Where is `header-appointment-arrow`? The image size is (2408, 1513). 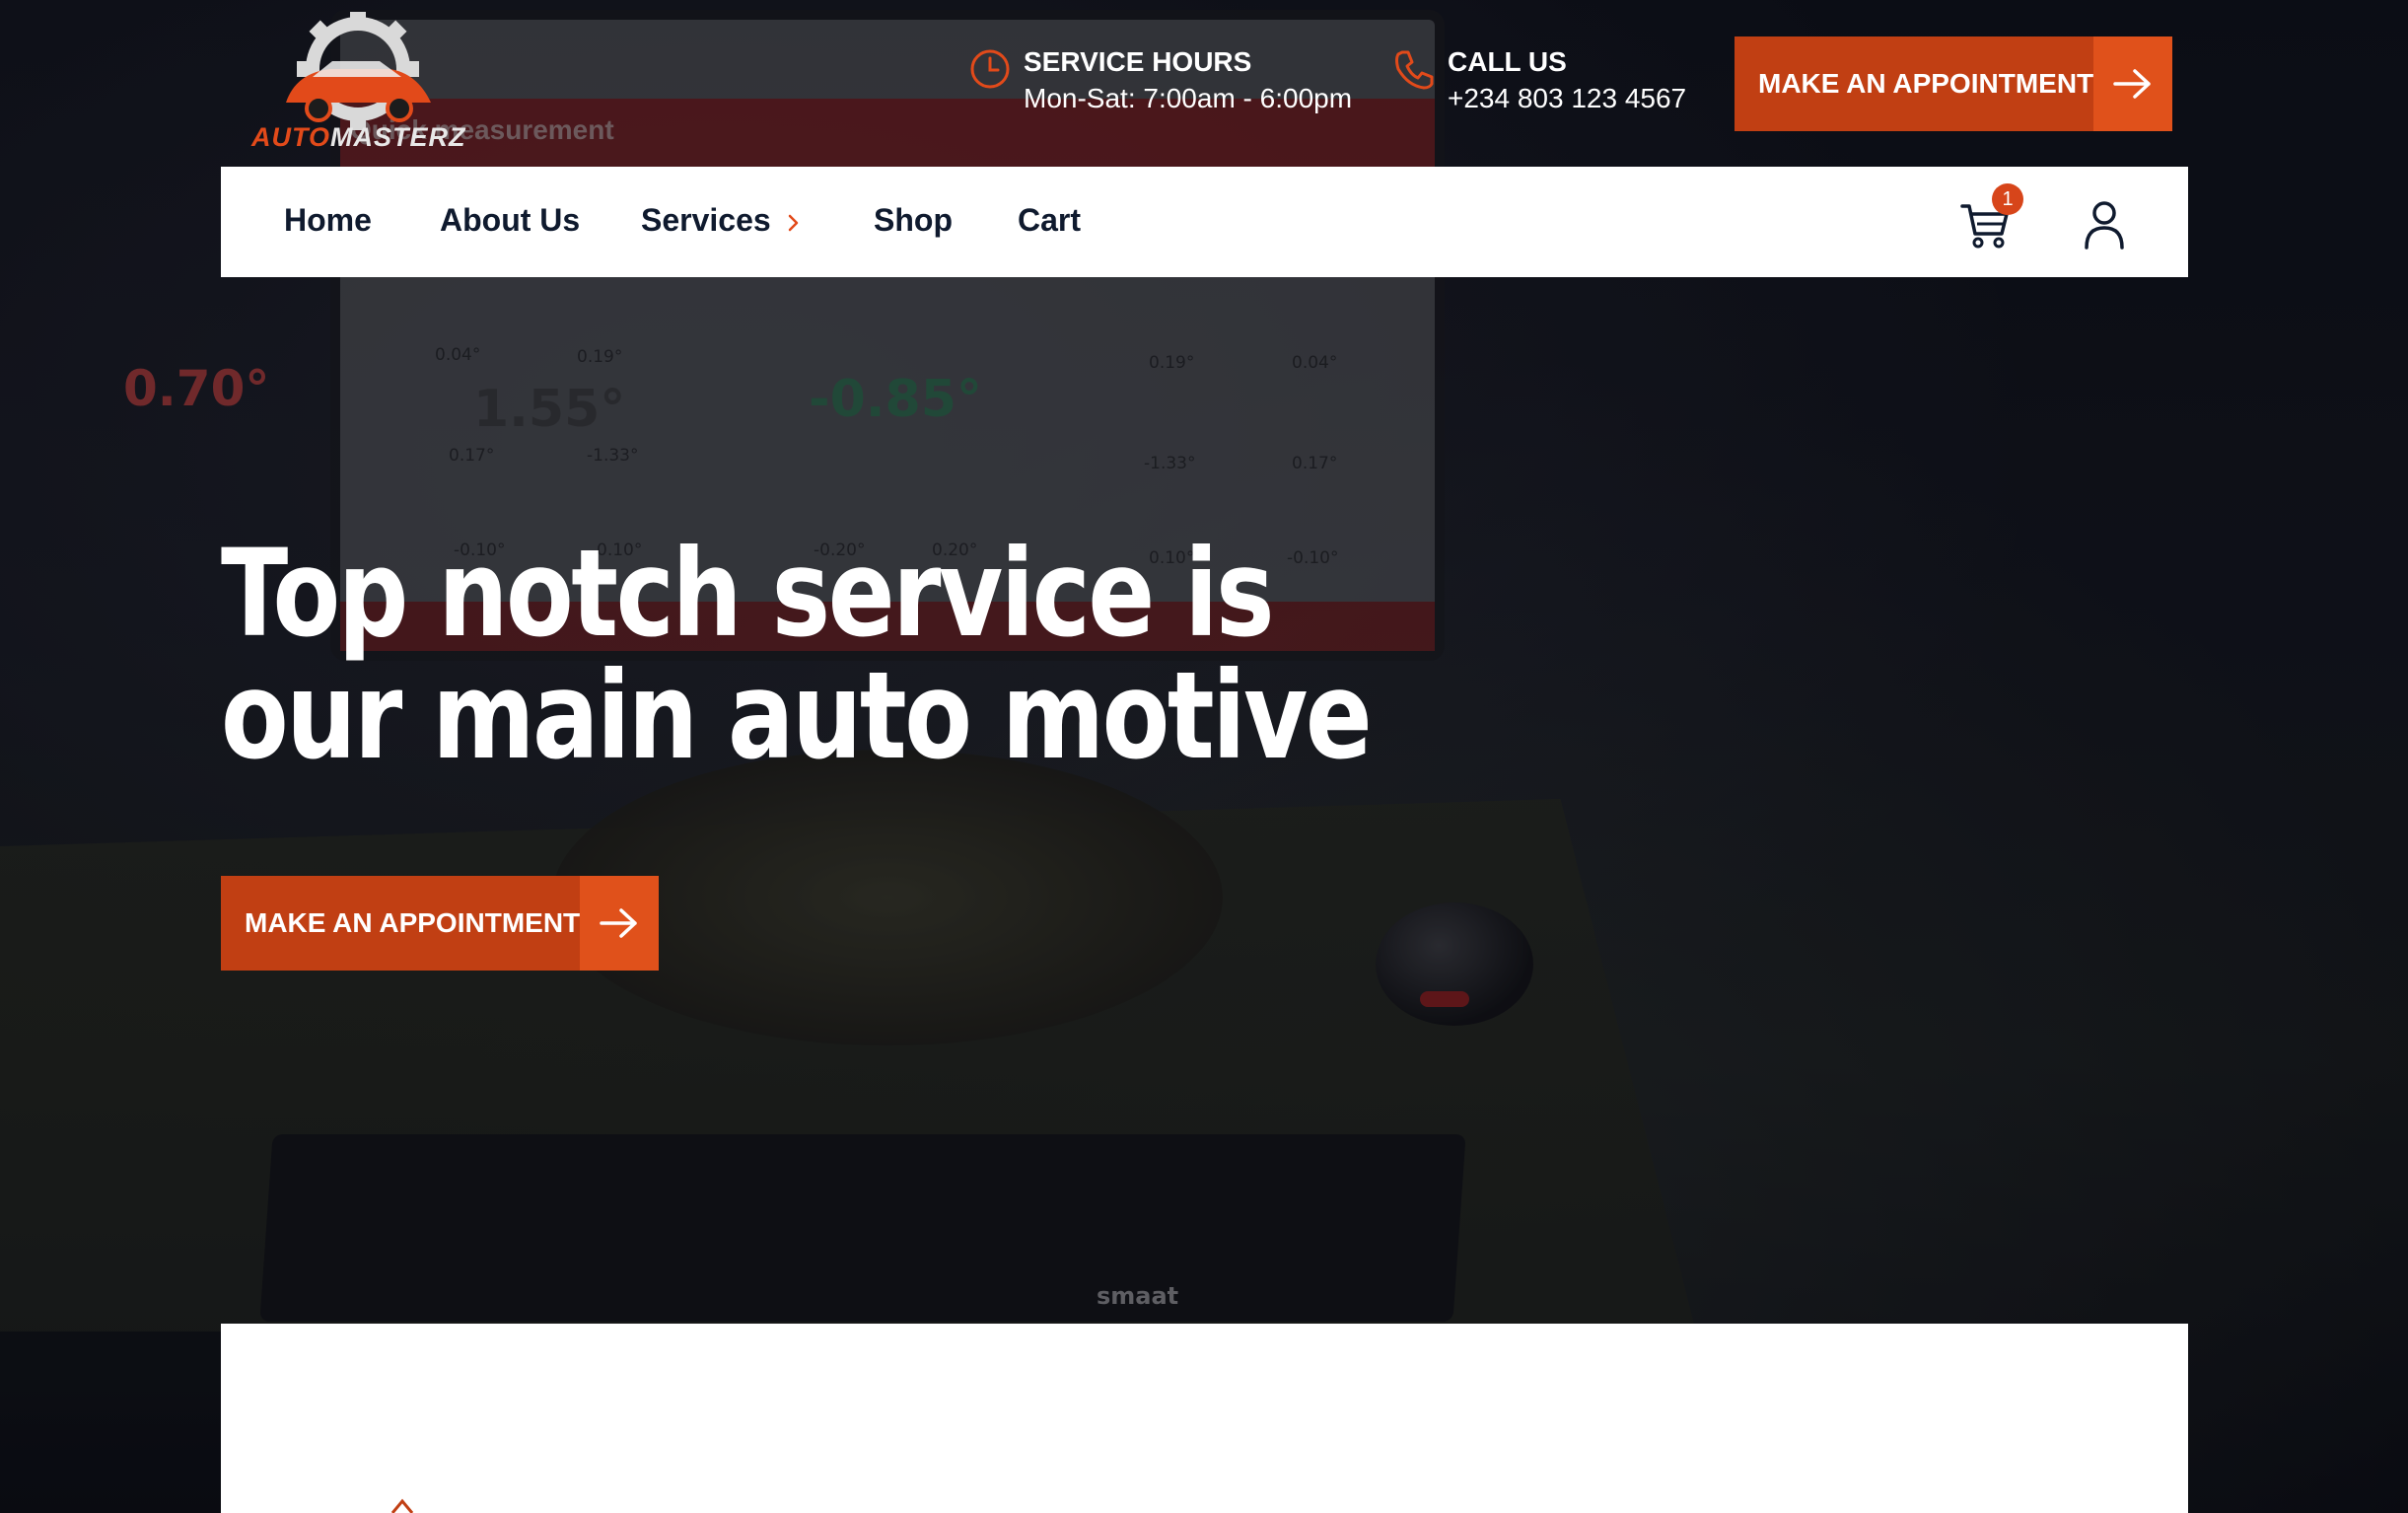
header-appointment-arrow is located at coordinates (2132, 83).